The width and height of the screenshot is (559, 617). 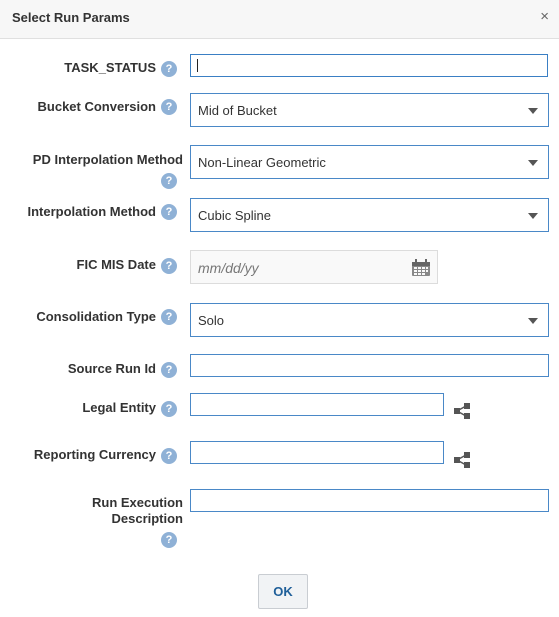 I want to click on consolidation-type-select: Solo, so click(x=369, y=320).